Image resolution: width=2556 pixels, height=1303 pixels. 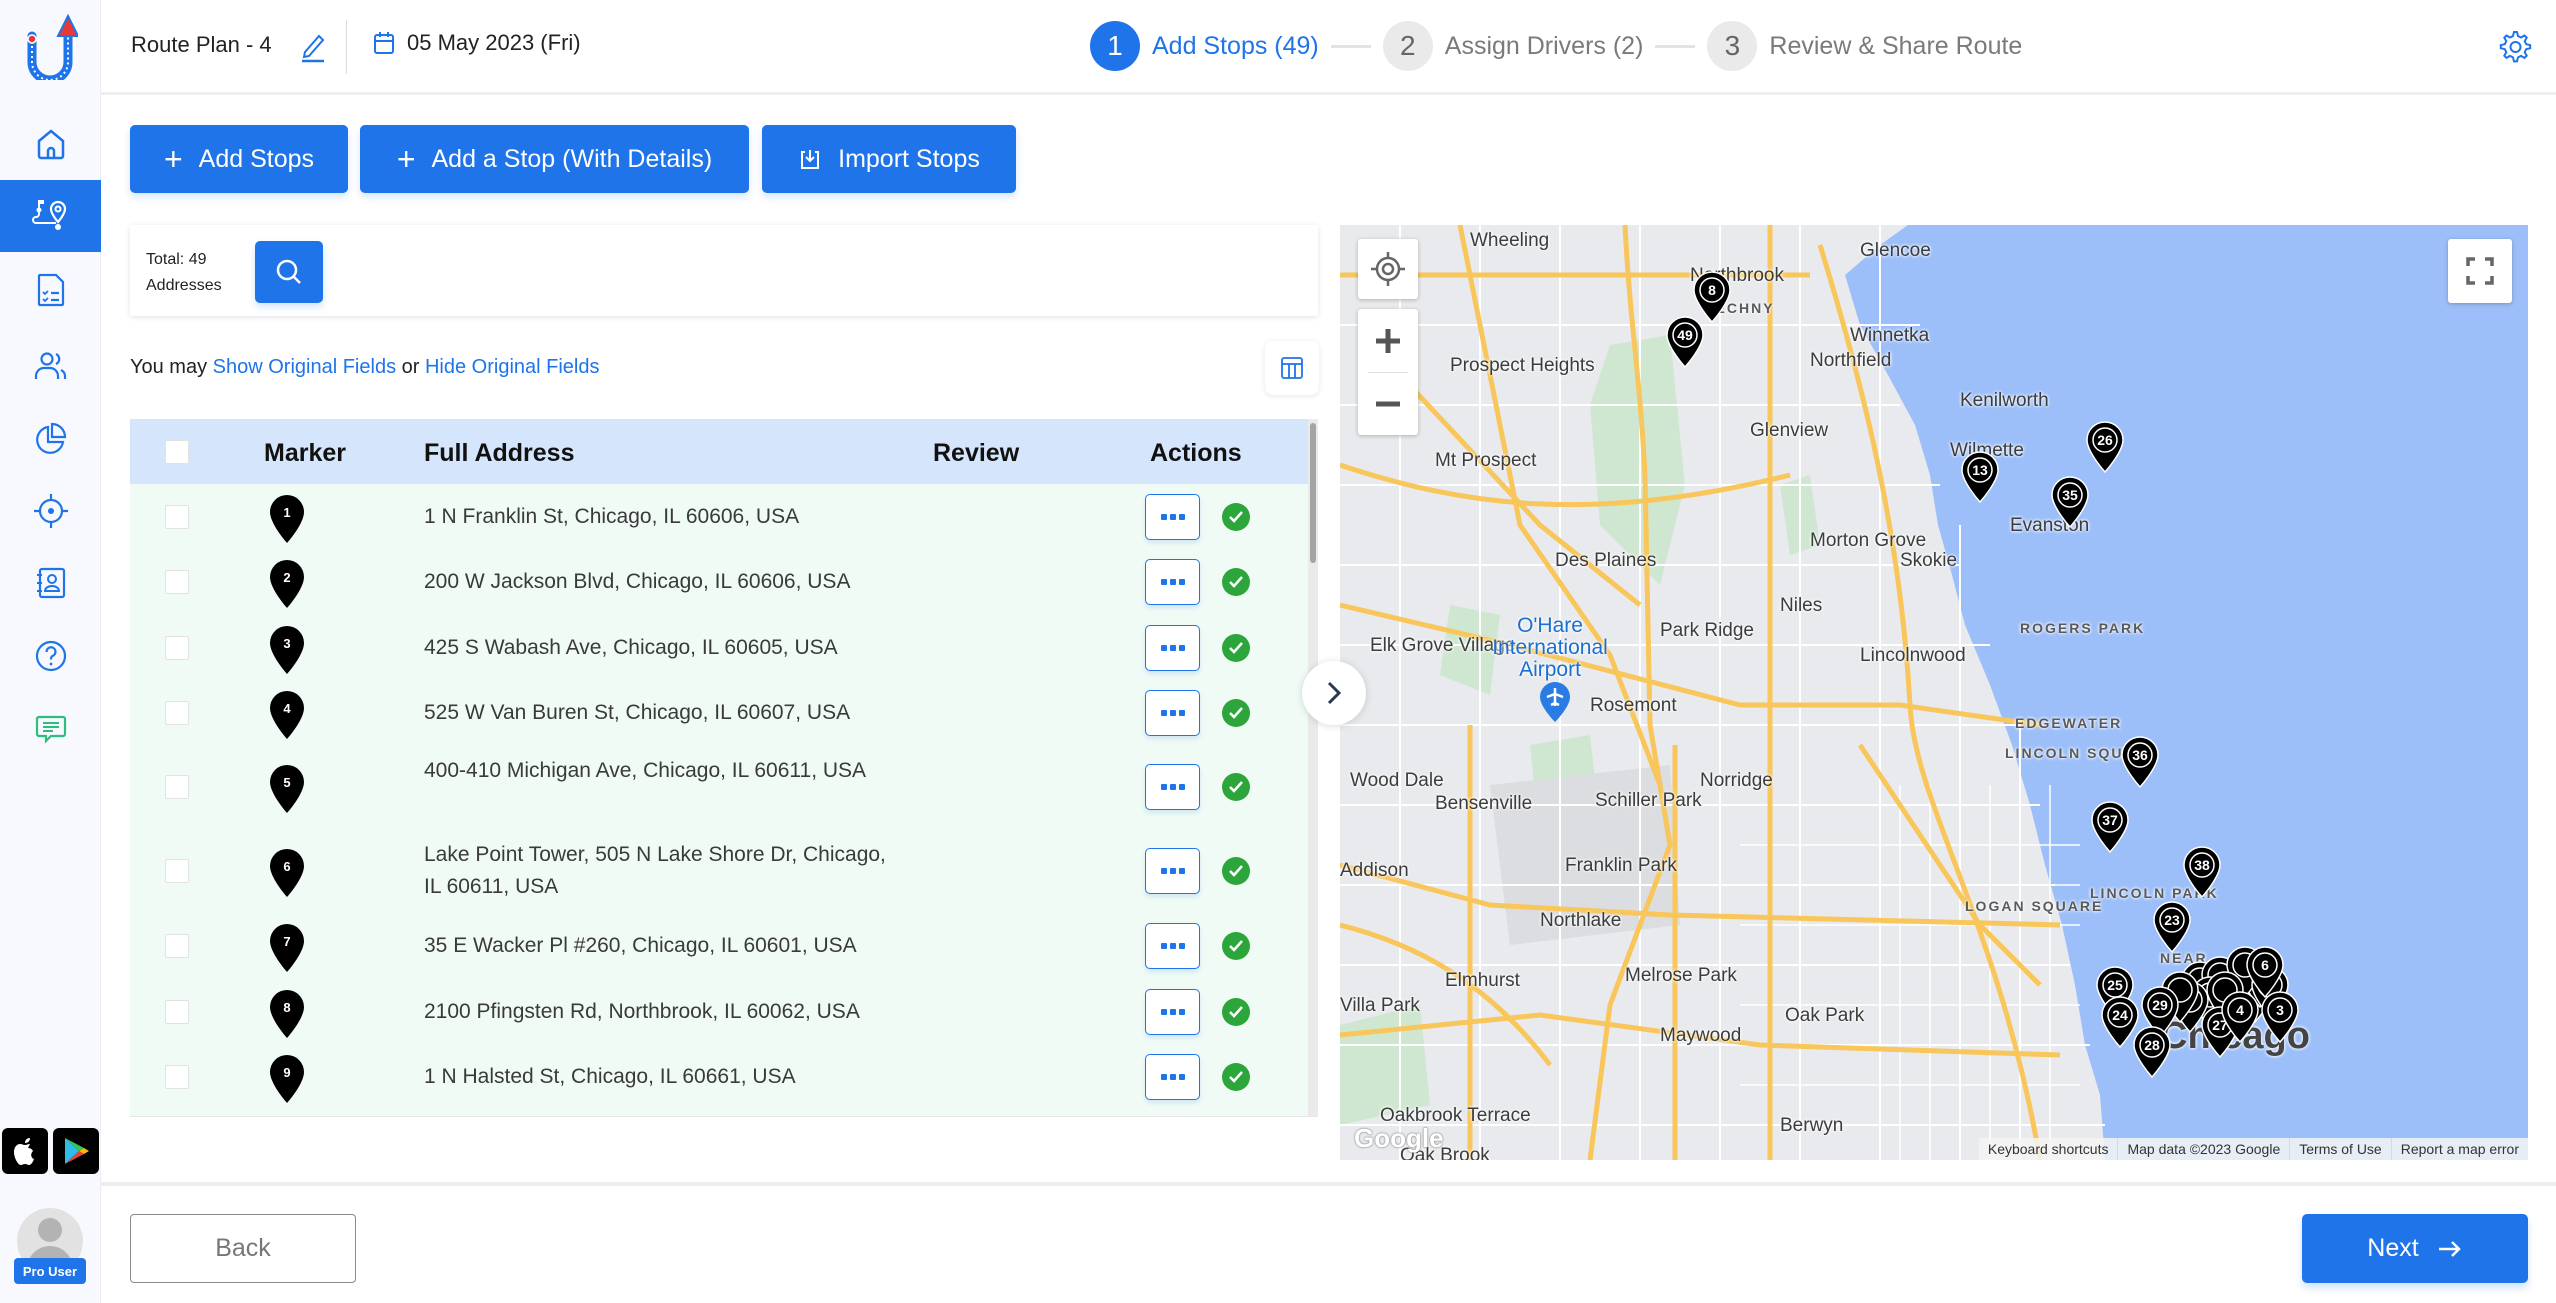 I want to click on map-pin-icon: 38, so click(x=2202, y=872).